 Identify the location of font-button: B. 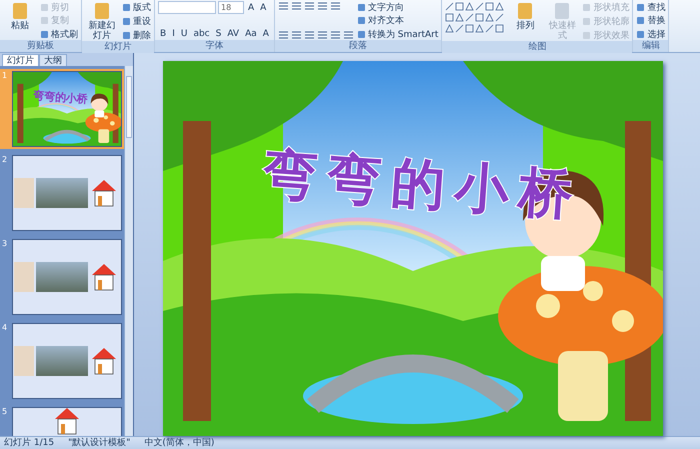
(163, 34).